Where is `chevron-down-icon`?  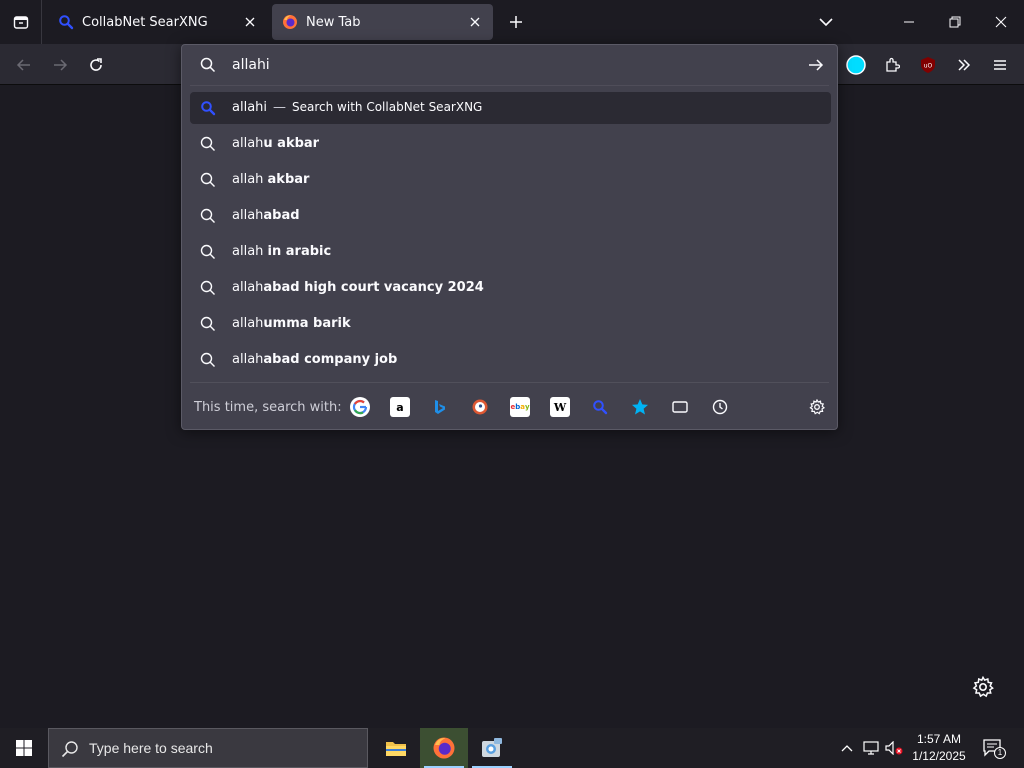
chevron-down-icon is located at coordinates (826, 22).